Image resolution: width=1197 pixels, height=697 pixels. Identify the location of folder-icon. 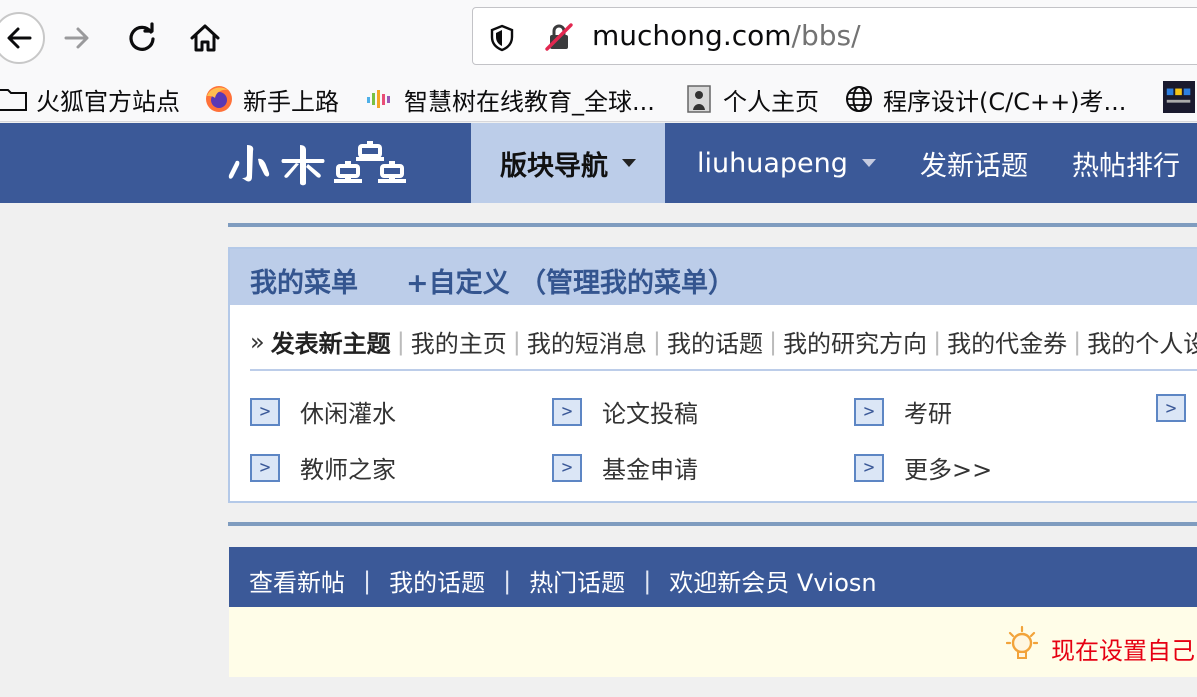
(14, 99).